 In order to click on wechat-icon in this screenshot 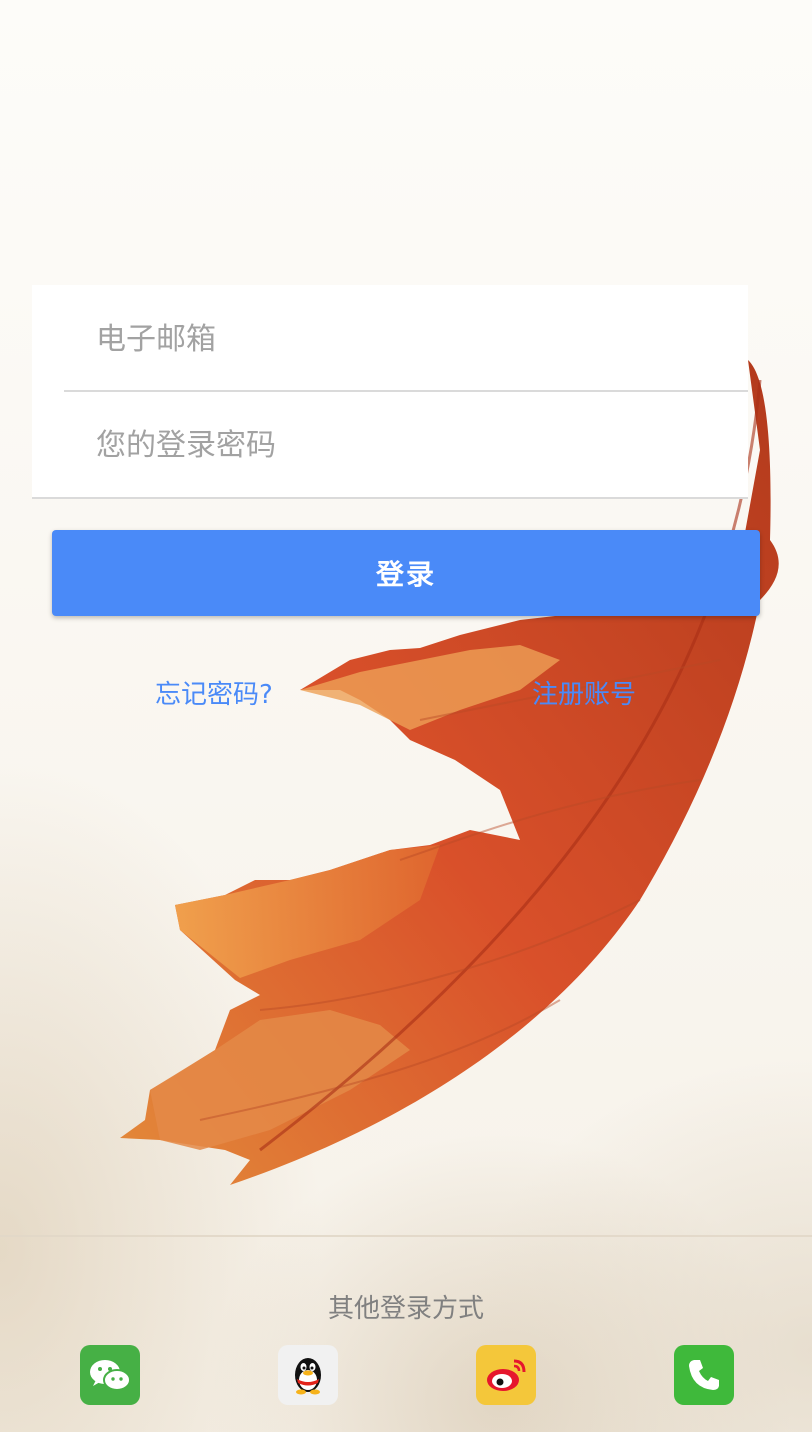, I will do `click(110, 1375)`.